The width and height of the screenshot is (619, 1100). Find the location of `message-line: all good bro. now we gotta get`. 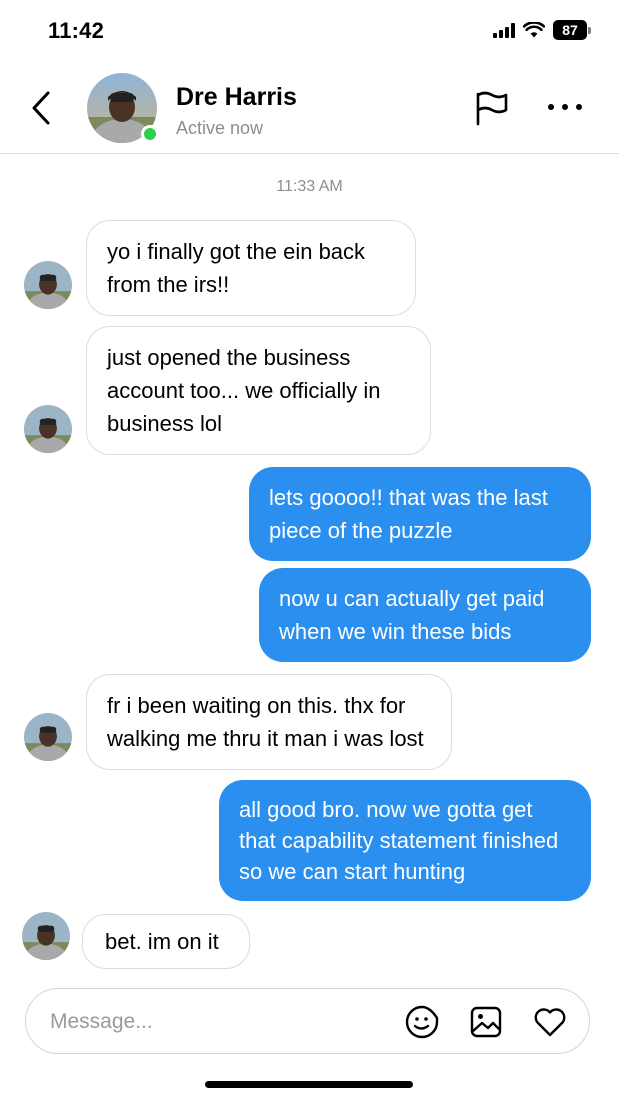

message-line: all good bro. now we gotta get is located at coordinates (386, 809).